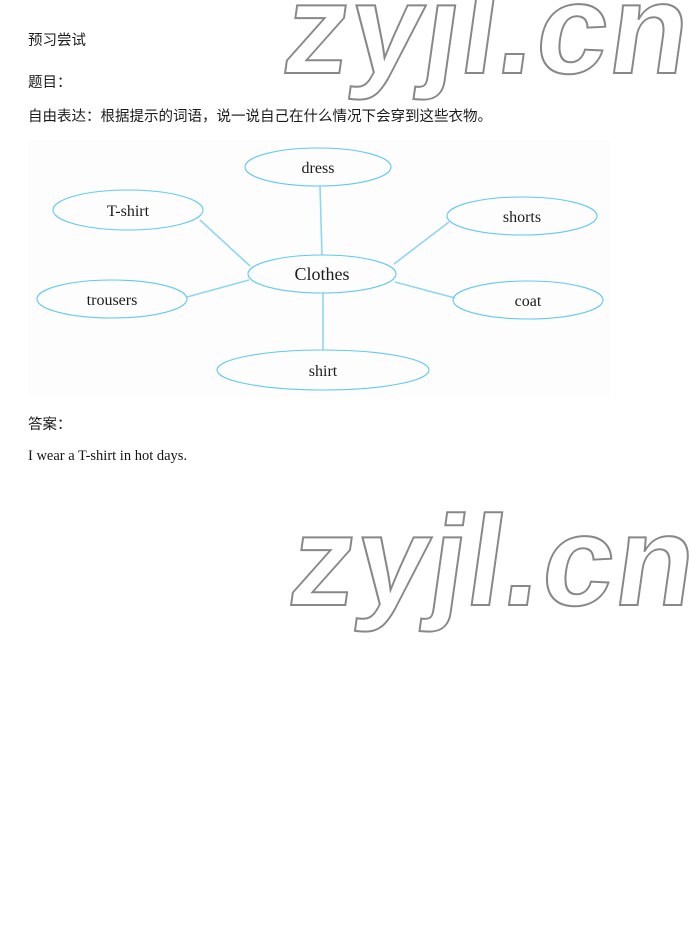 This screenshot has height=951, width=690. Describe the element at coordinates (425, 290) in the screenshot. I see `edge-center-to-coat` at that location.